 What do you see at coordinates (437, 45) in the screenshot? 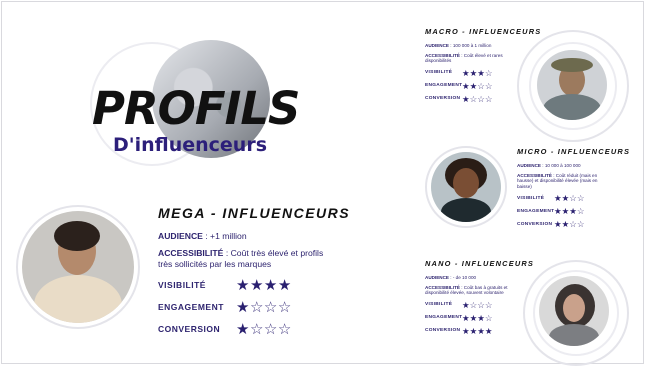
I see `macro-audience-label: AUDIENCE` at bounding box center [437, 45].